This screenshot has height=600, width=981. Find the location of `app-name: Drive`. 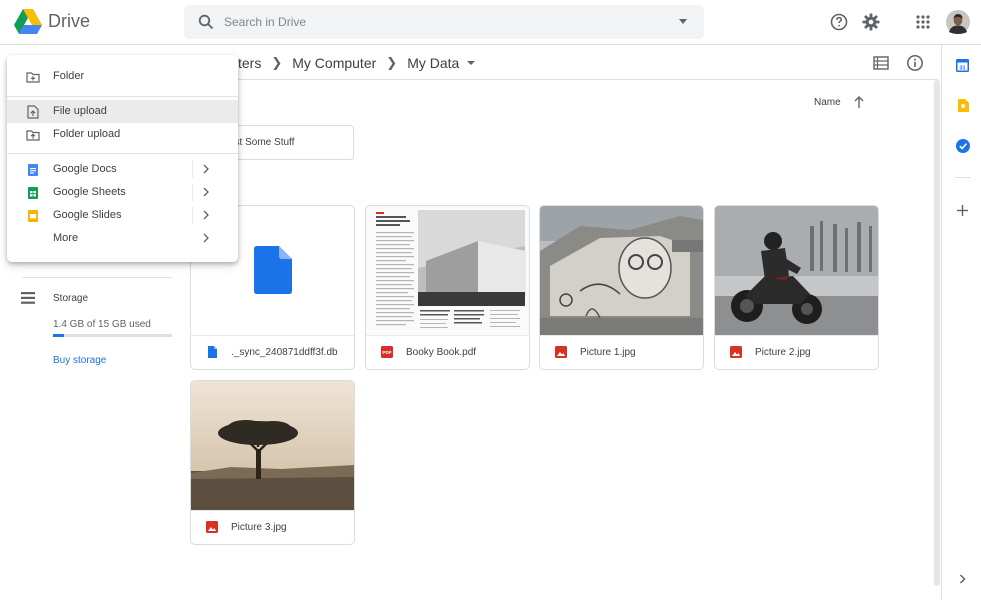

app-name: Drive is located at coordinates (69, 21).